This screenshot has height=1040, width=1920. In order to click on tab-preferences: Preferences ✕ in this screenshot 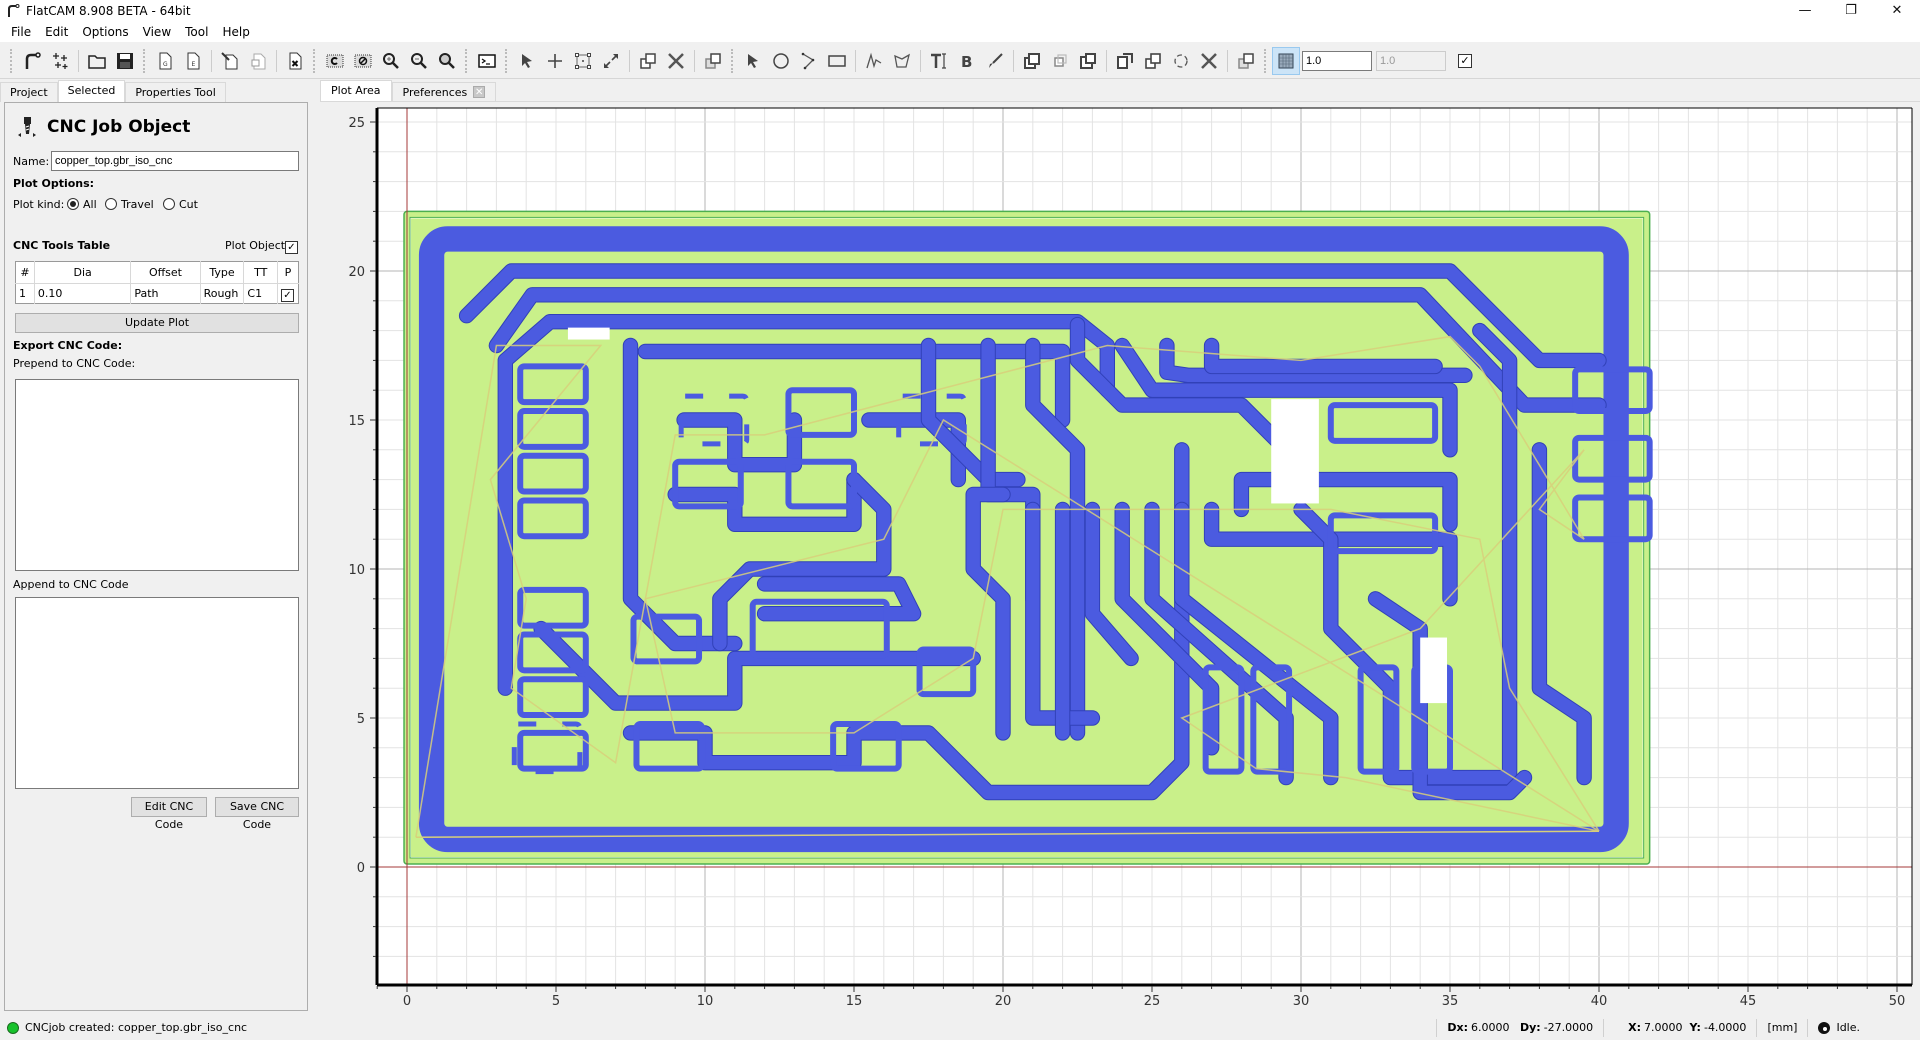, I will do `click(444, 92)`.